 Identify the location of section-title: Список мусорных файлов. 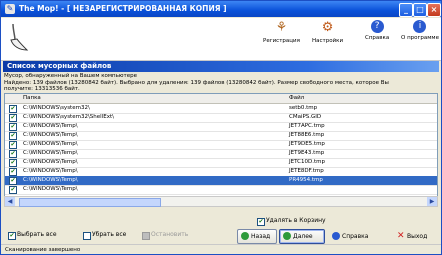
(59, 66).